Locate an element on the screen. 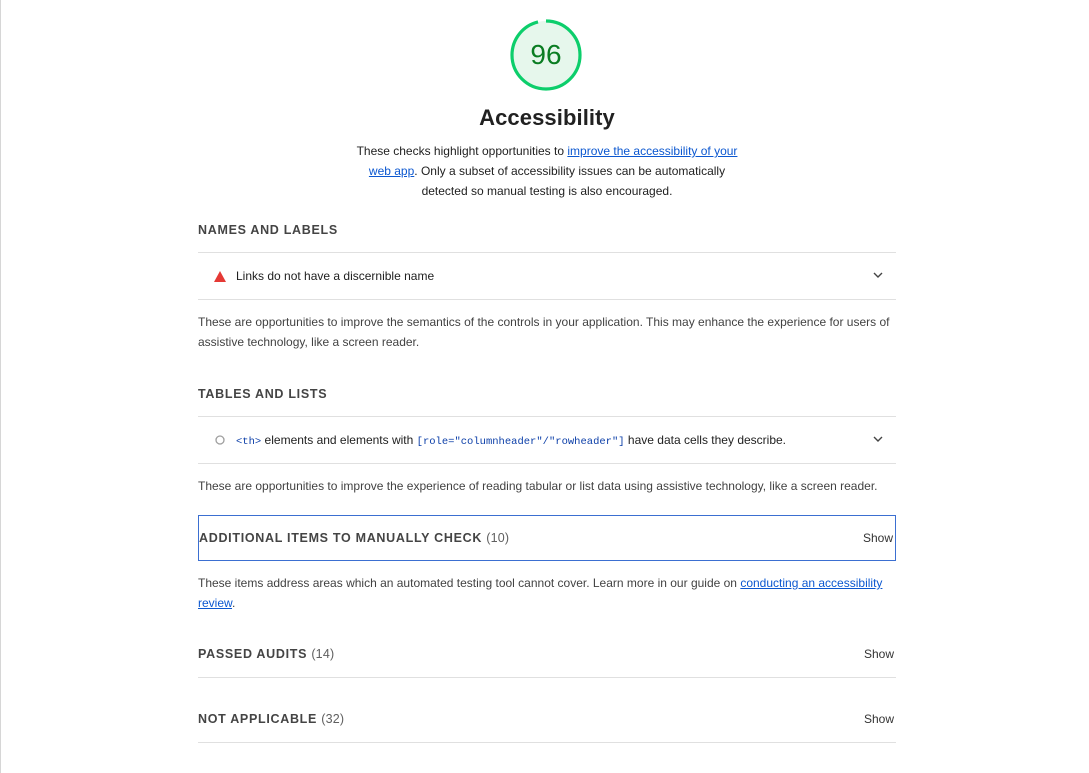 This screenshot has height=773, width=1089. group-title-names-labels: Names and Labels is located at coordinates (268, 230).